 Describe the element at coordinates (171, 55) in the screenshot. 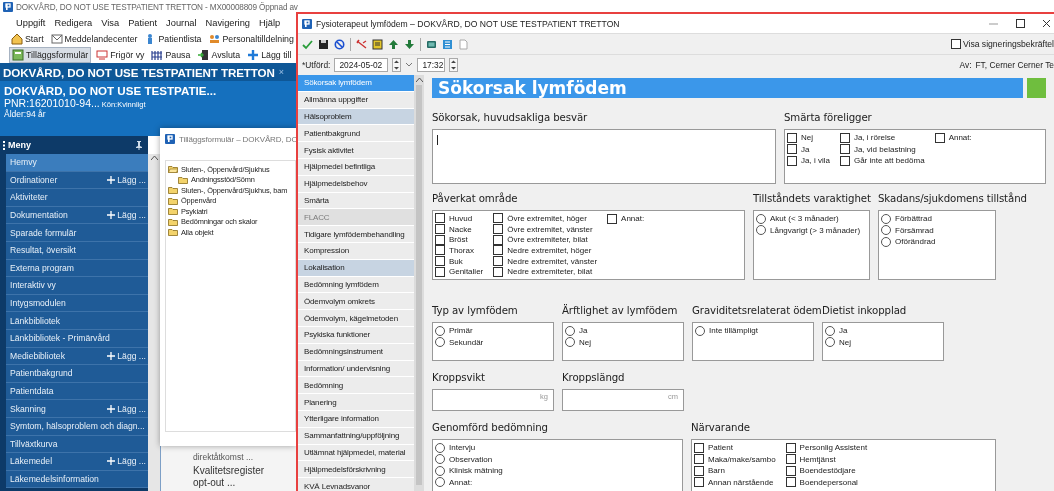

I see `toolbar-button: Pausa` at that location.